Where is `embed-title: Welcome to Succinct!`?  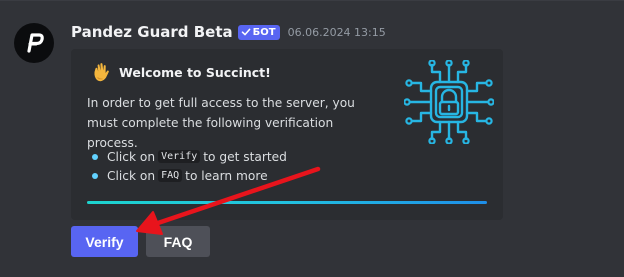 embed-title: Welcome to Succinct! is located at coordinates (181, 72).